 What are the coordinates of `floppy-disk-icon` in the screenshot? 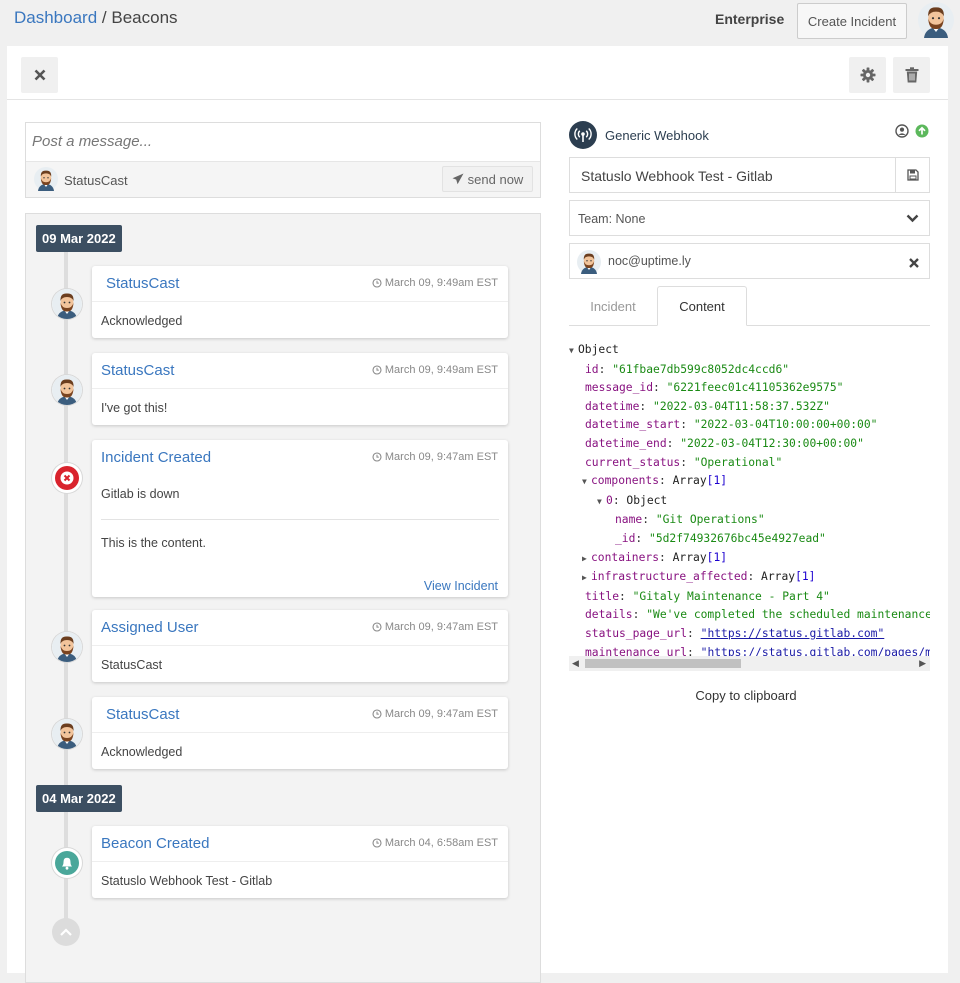 It's located at (912, 175).